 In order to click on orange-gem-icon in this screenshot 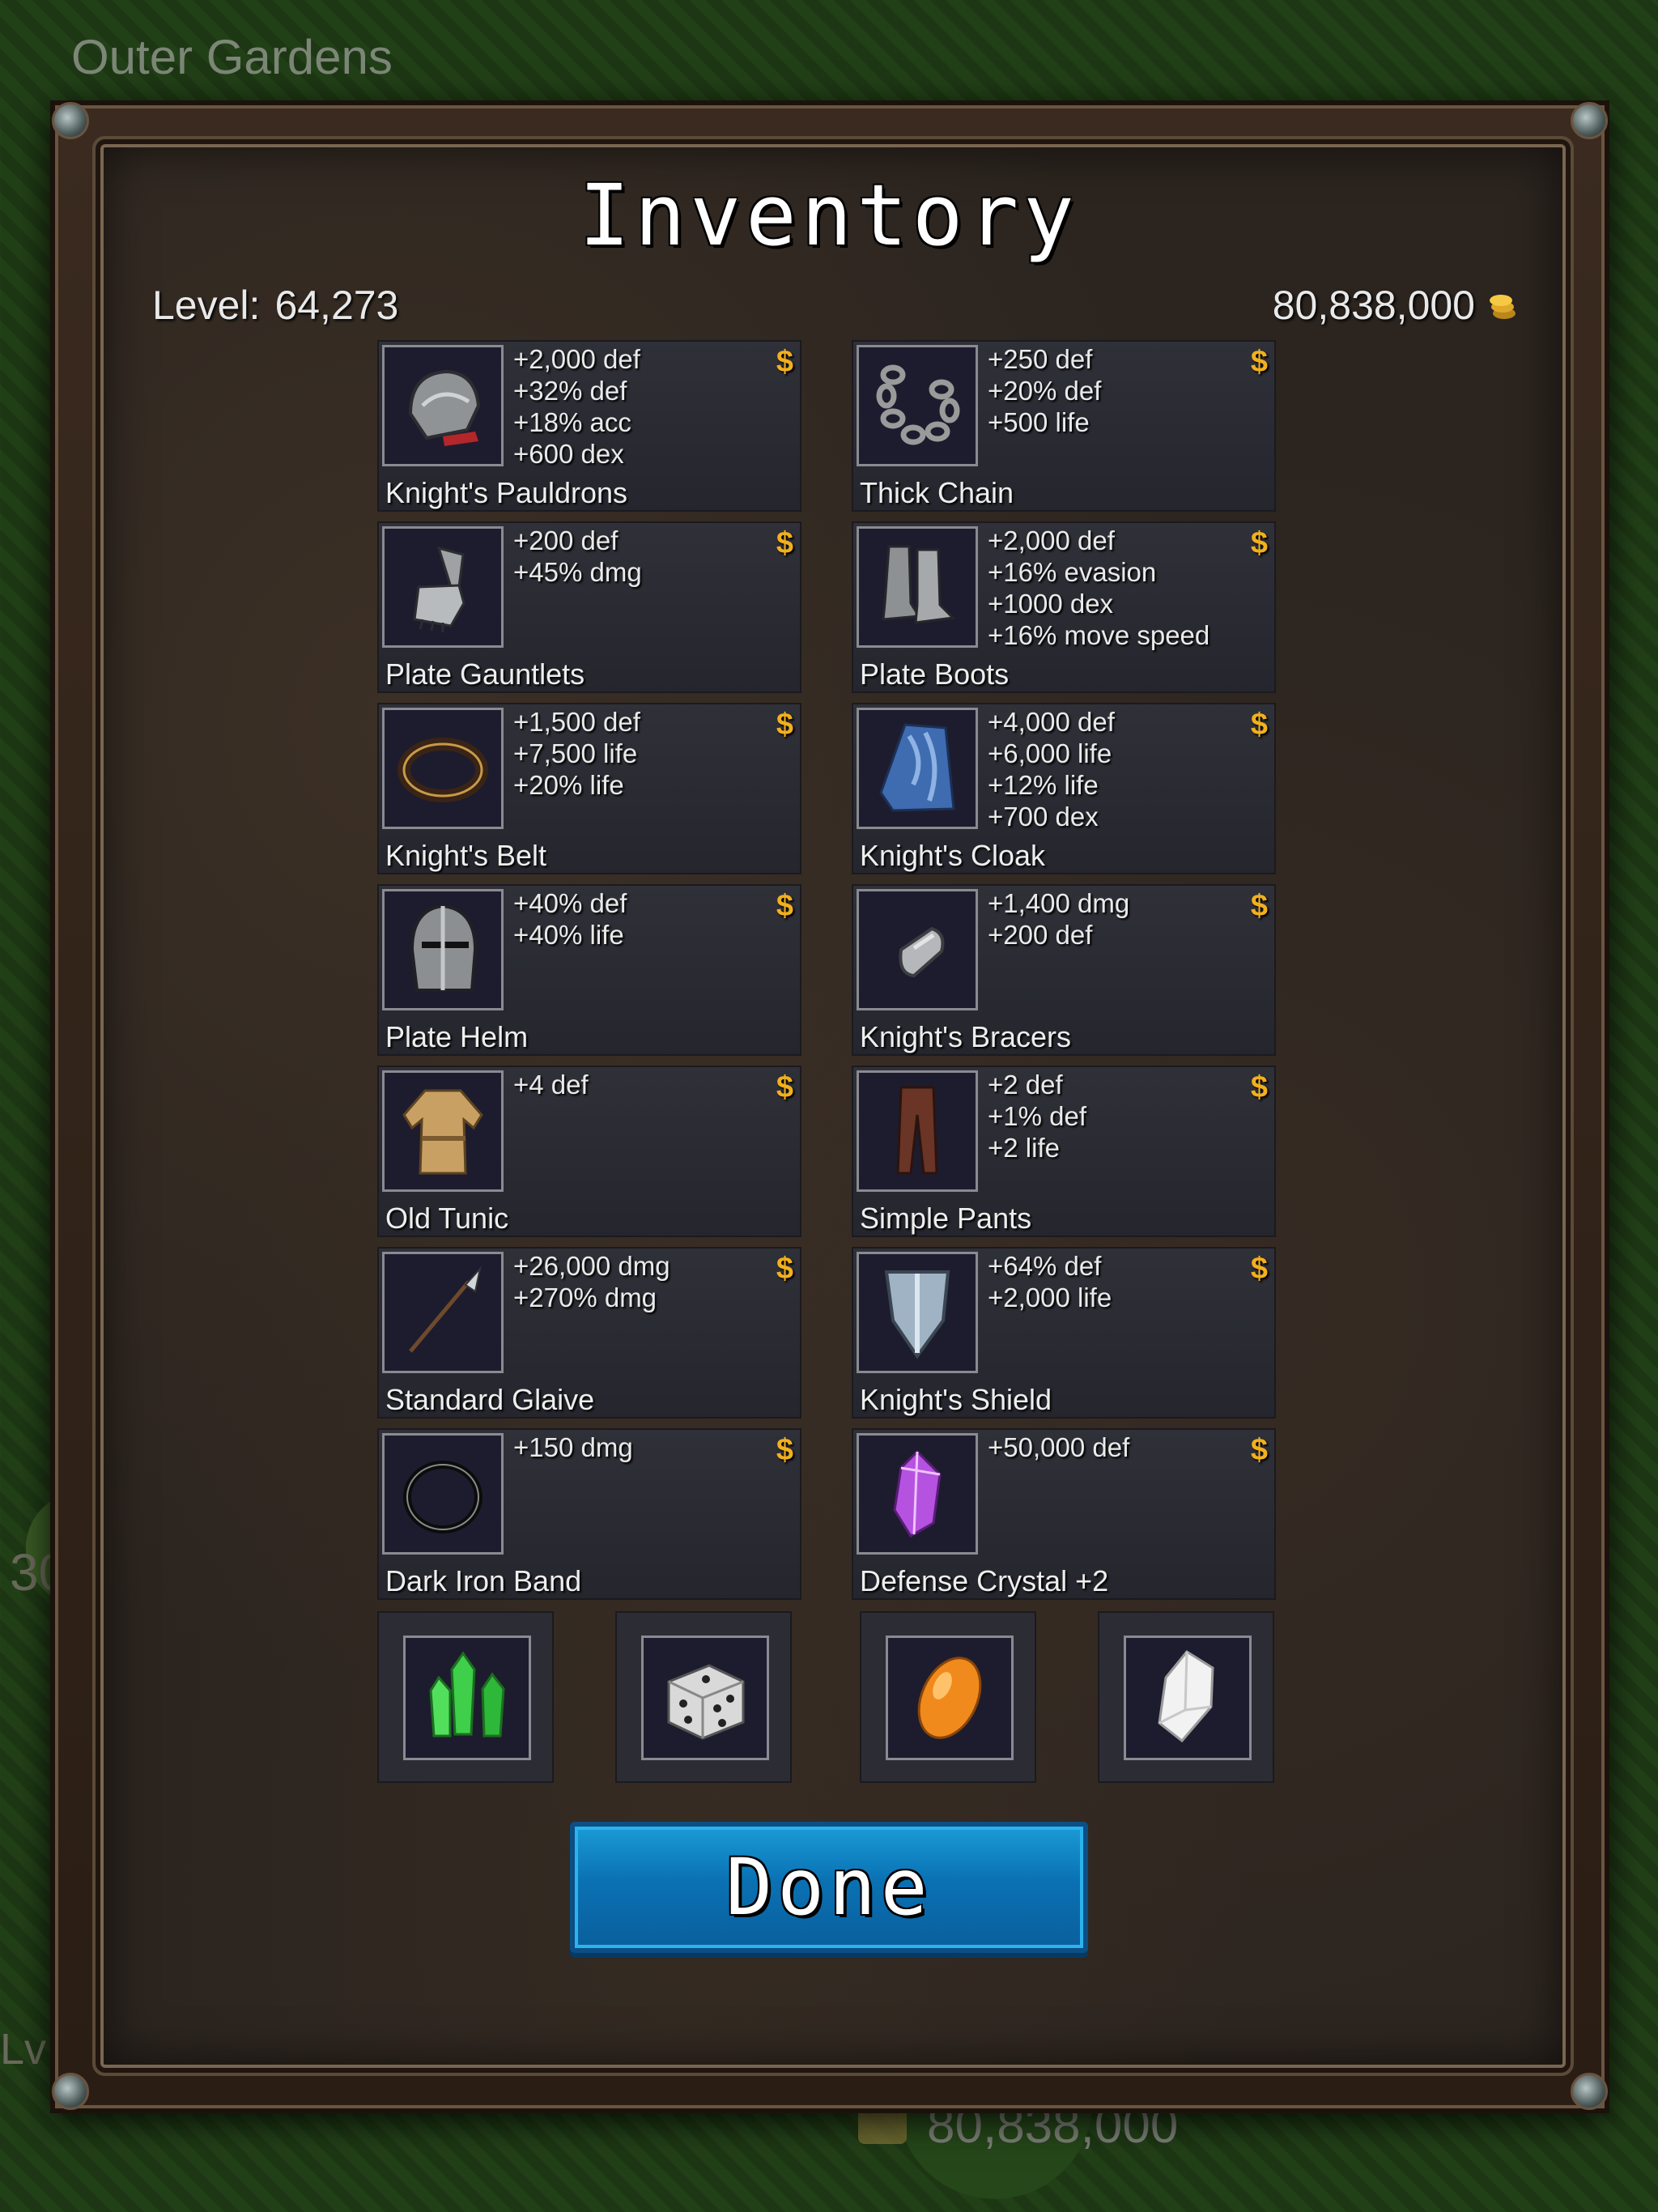, I will do `click(950, 1698)`.